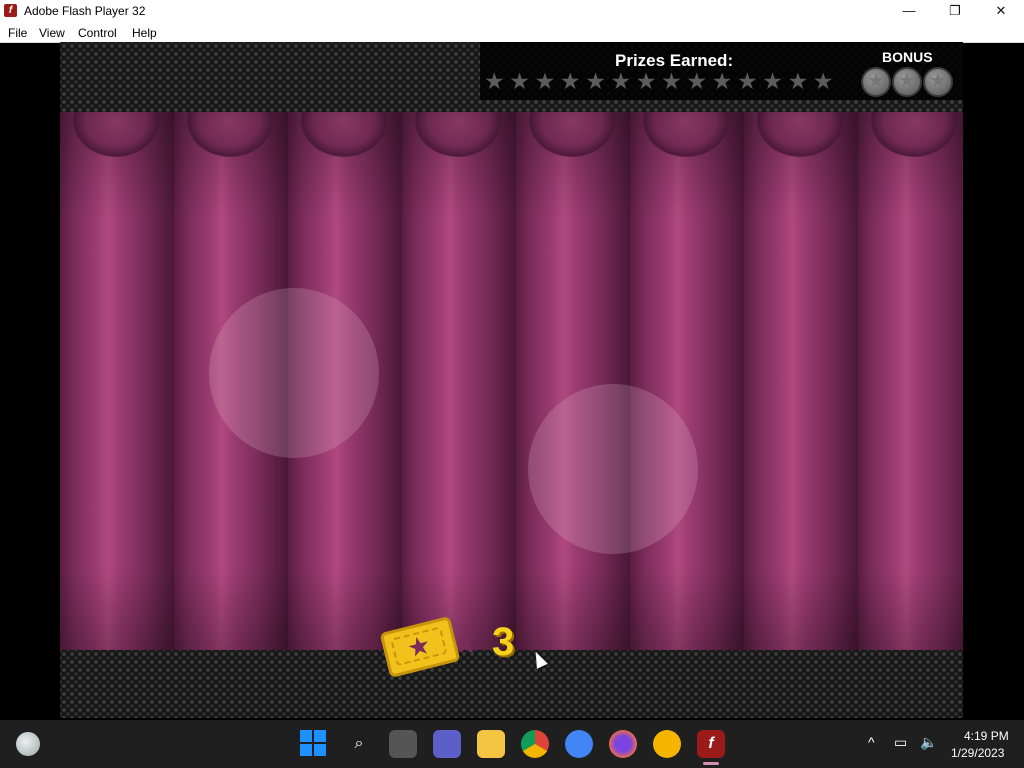  What do you see at coordinates (85, 11) in the screenshot?
I see `window-title: Adobe Flash Player 32` at bounding box center [85, 11].